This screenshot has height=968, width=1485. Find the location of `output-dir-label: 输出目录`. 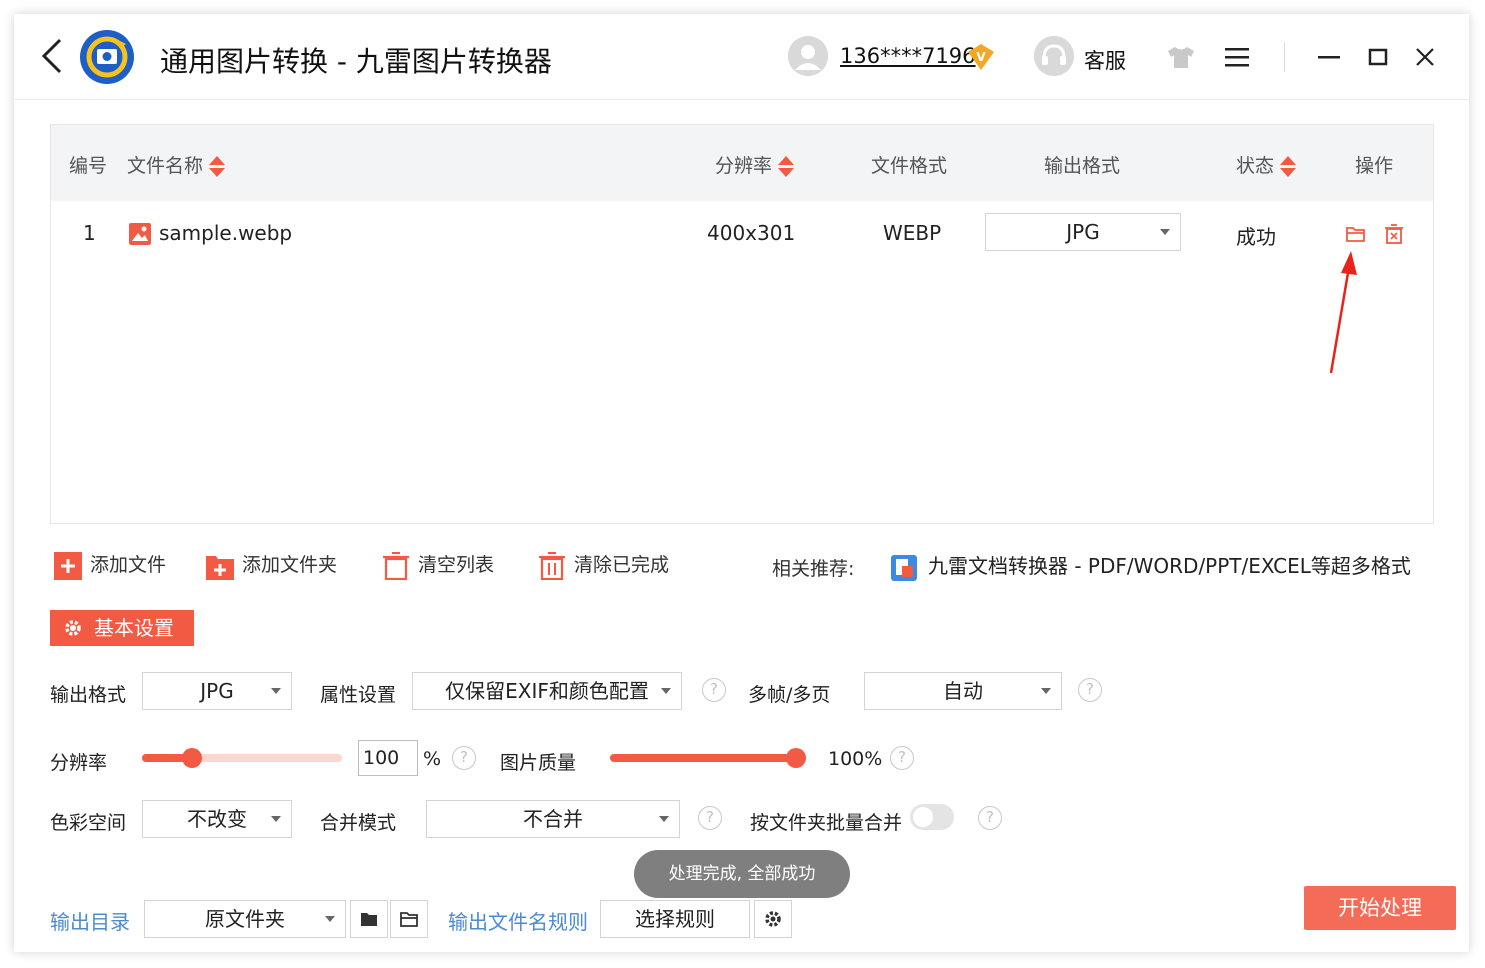

output-dir-label: 输出目录 is located at coordinates (90, 920).